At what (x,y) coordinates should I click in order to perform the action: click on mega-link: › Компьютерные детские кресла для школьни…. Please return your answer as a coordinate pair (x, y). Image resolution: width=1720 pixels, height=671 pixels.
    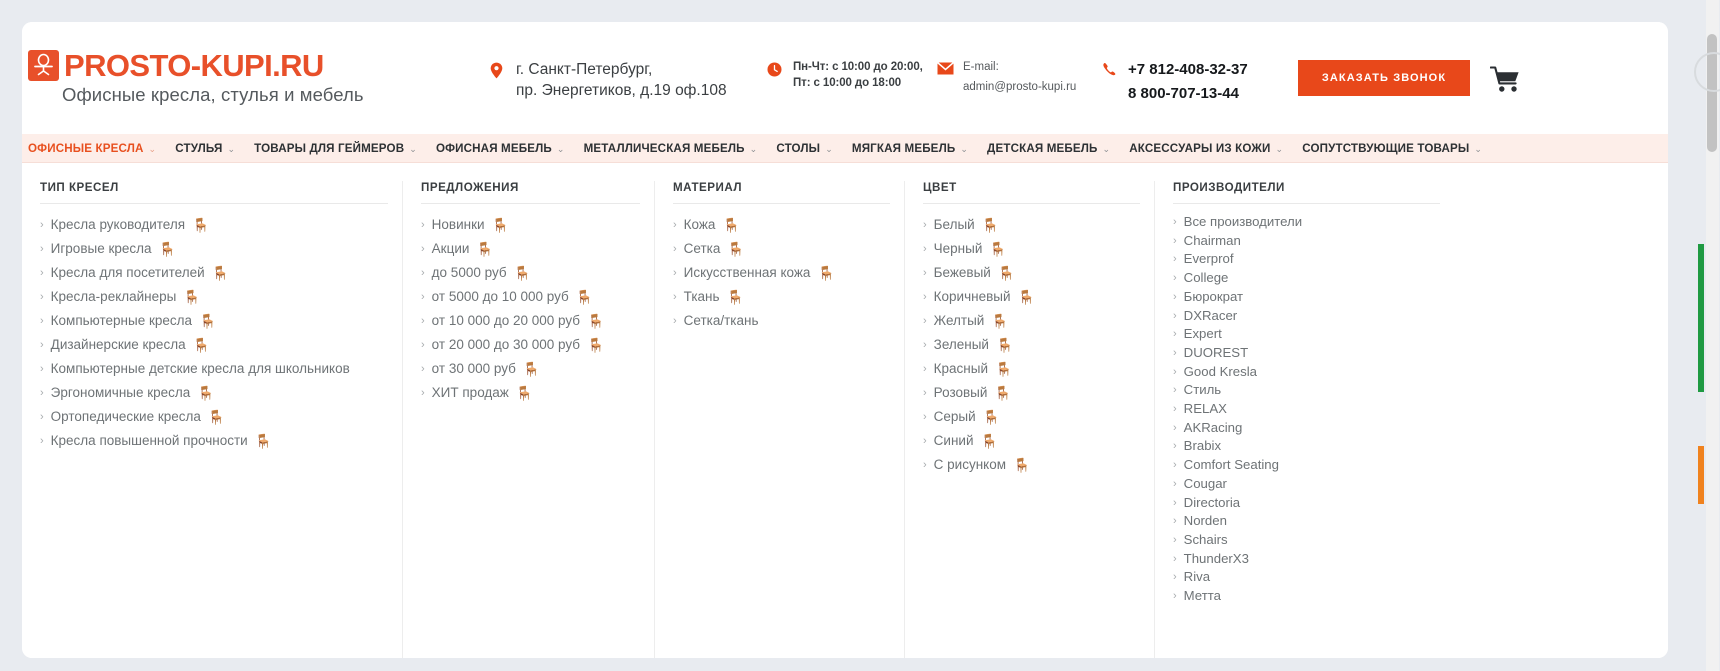
    Looking at the image, I should click on (214, 369).